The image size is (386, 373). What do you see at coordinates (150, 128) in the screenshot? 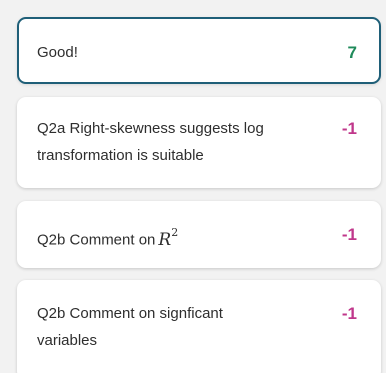
I see `rubric-item-label-line1: Q2a Right-skewness suggests log` at bounding box center [150, 128].